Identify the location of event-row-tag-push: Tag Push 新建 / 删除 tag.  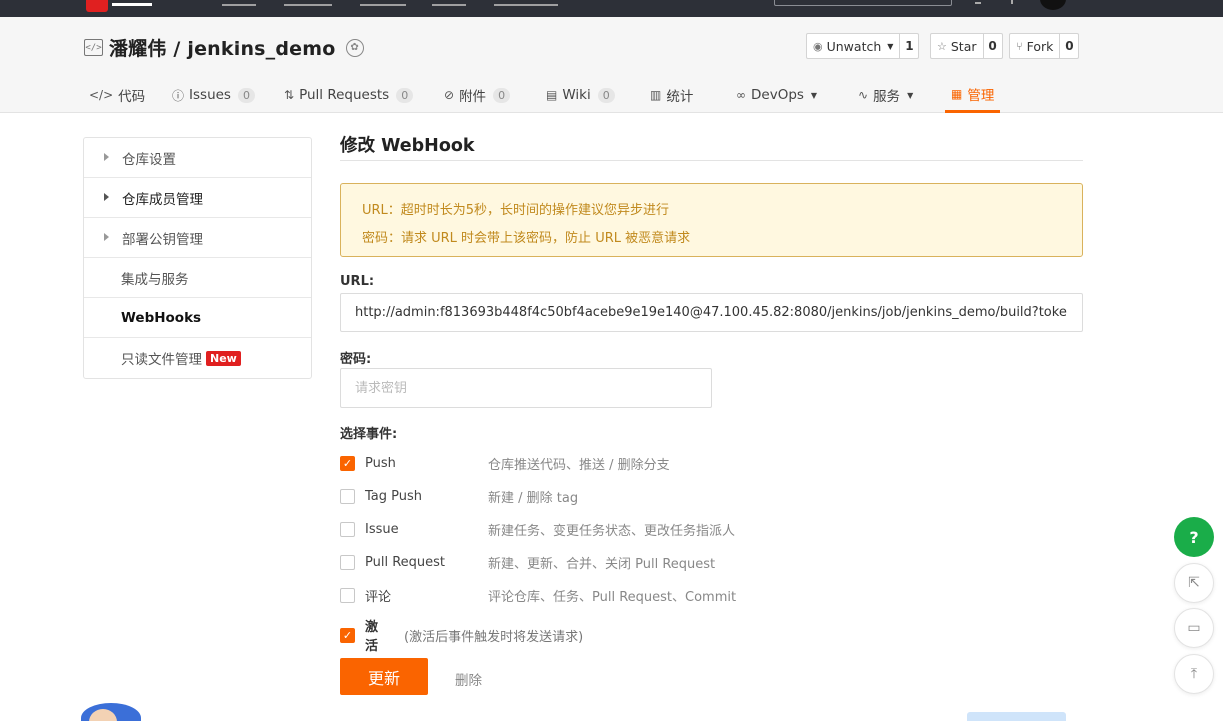
(459, 496).